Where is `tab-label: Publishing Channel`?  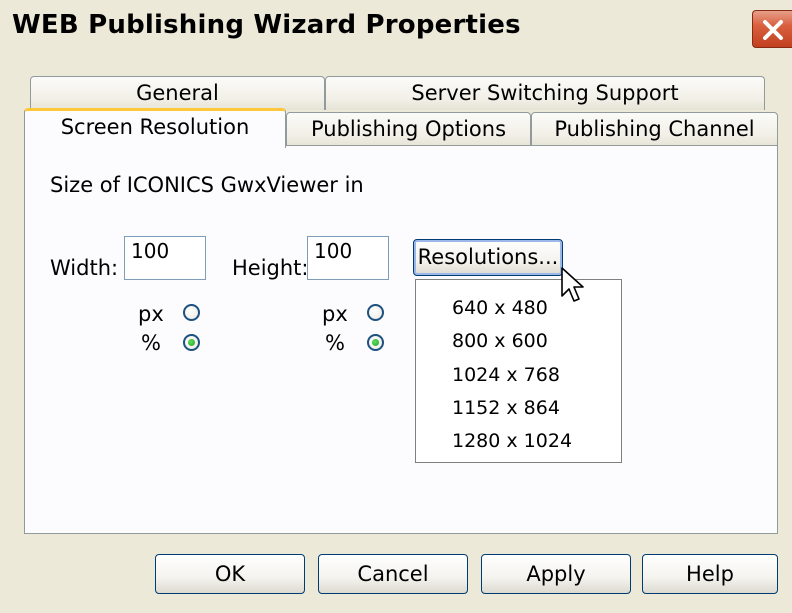 tab-label: Publishing Channel is located at coordinates (654, 129).